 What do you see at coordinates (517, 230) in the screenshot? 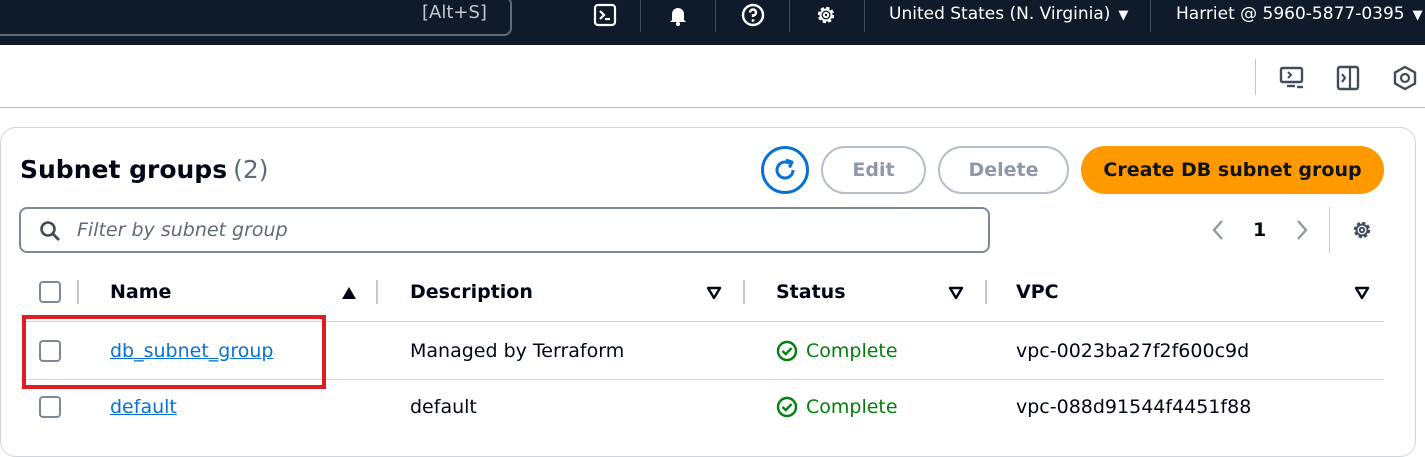
I see `filter-input` at bounding box center [517, 230].